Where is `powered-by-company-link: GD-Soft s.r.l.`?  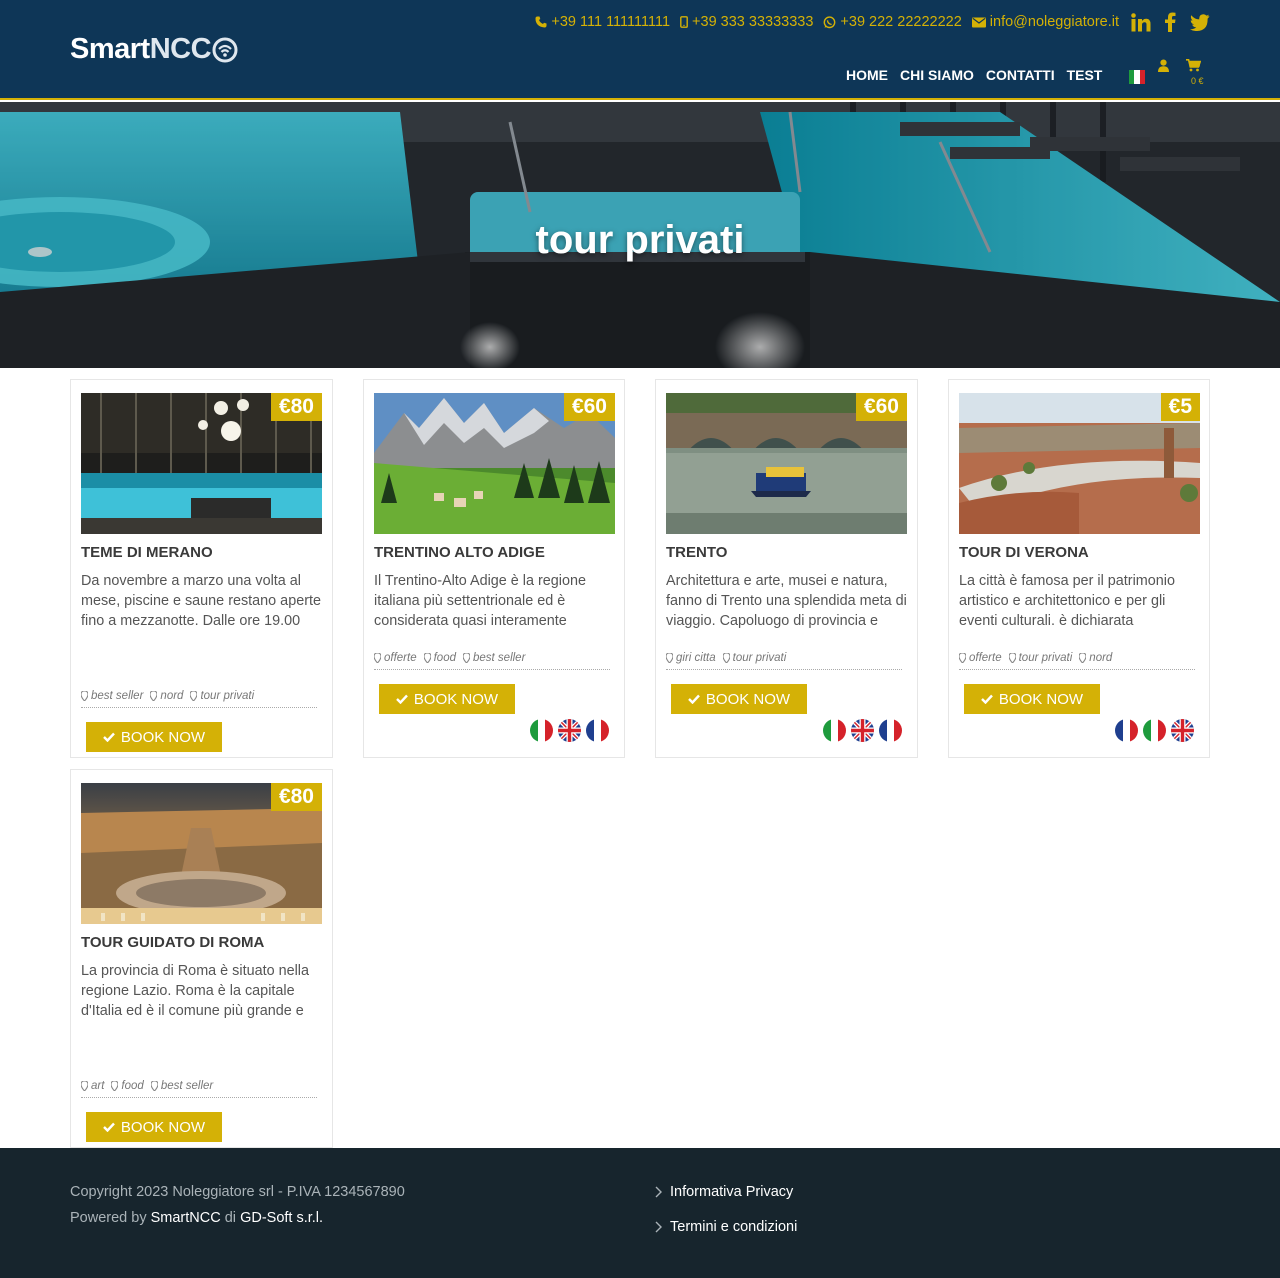 powered-by-company-link: GD-Soft s.r.l. is located at coordinates (281, 1218).